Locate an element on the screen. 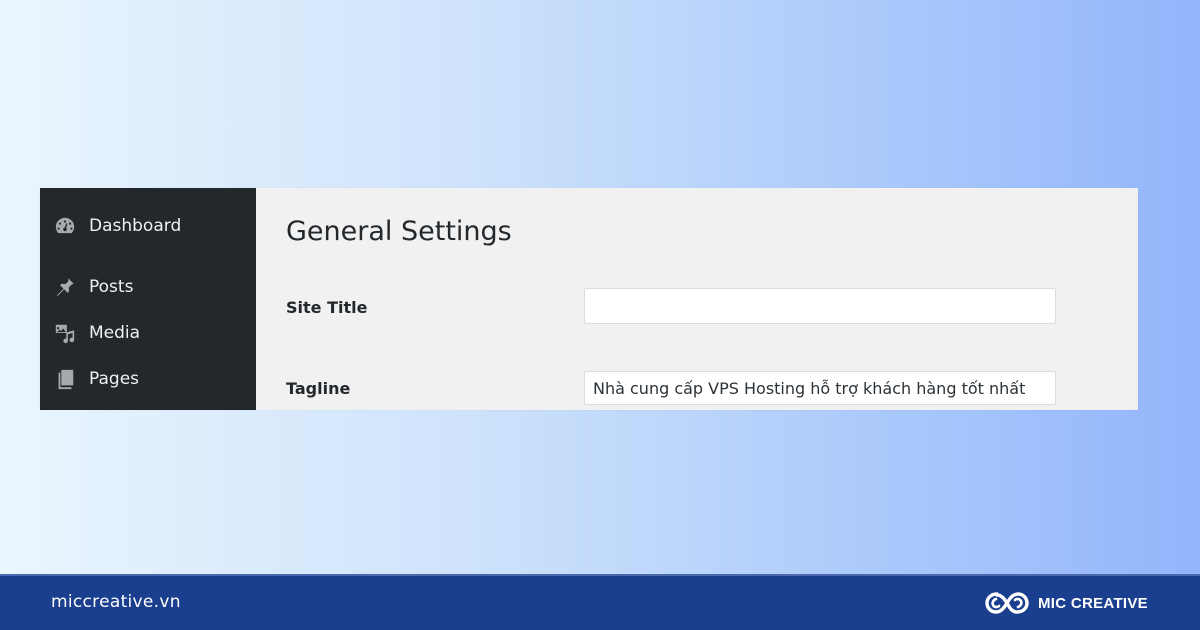 The height and width of the screenshot is (630, 1200). sidebar-item-label: Pages is located at coordinates (114, 379).